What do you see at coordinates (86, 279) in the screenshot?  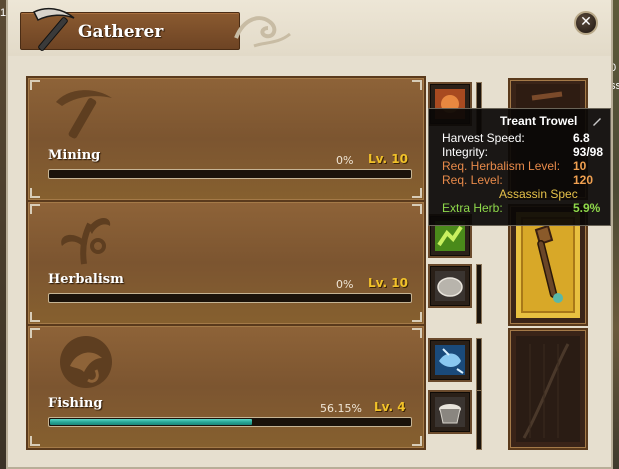 I see `skill-name: Herbalism` at bounding box center [86, 279].